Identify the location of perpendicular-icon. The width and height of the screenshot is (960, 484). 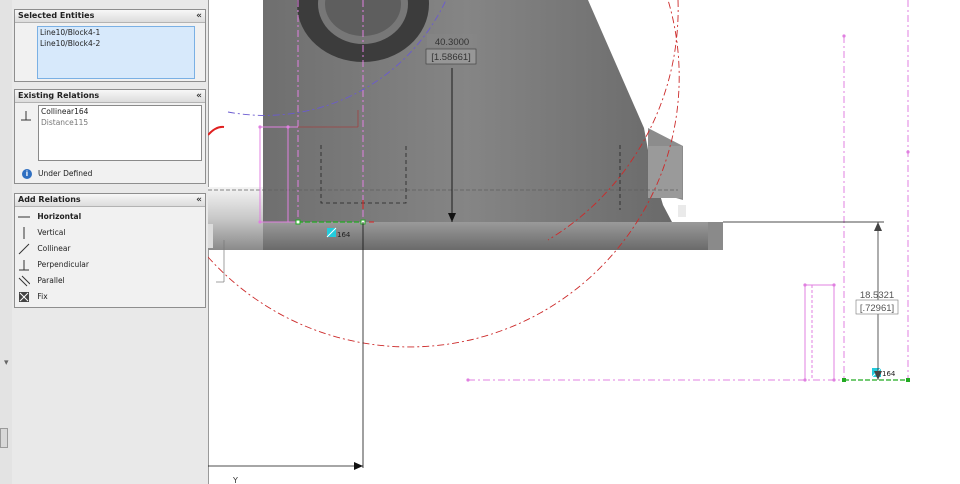
(24, 265).